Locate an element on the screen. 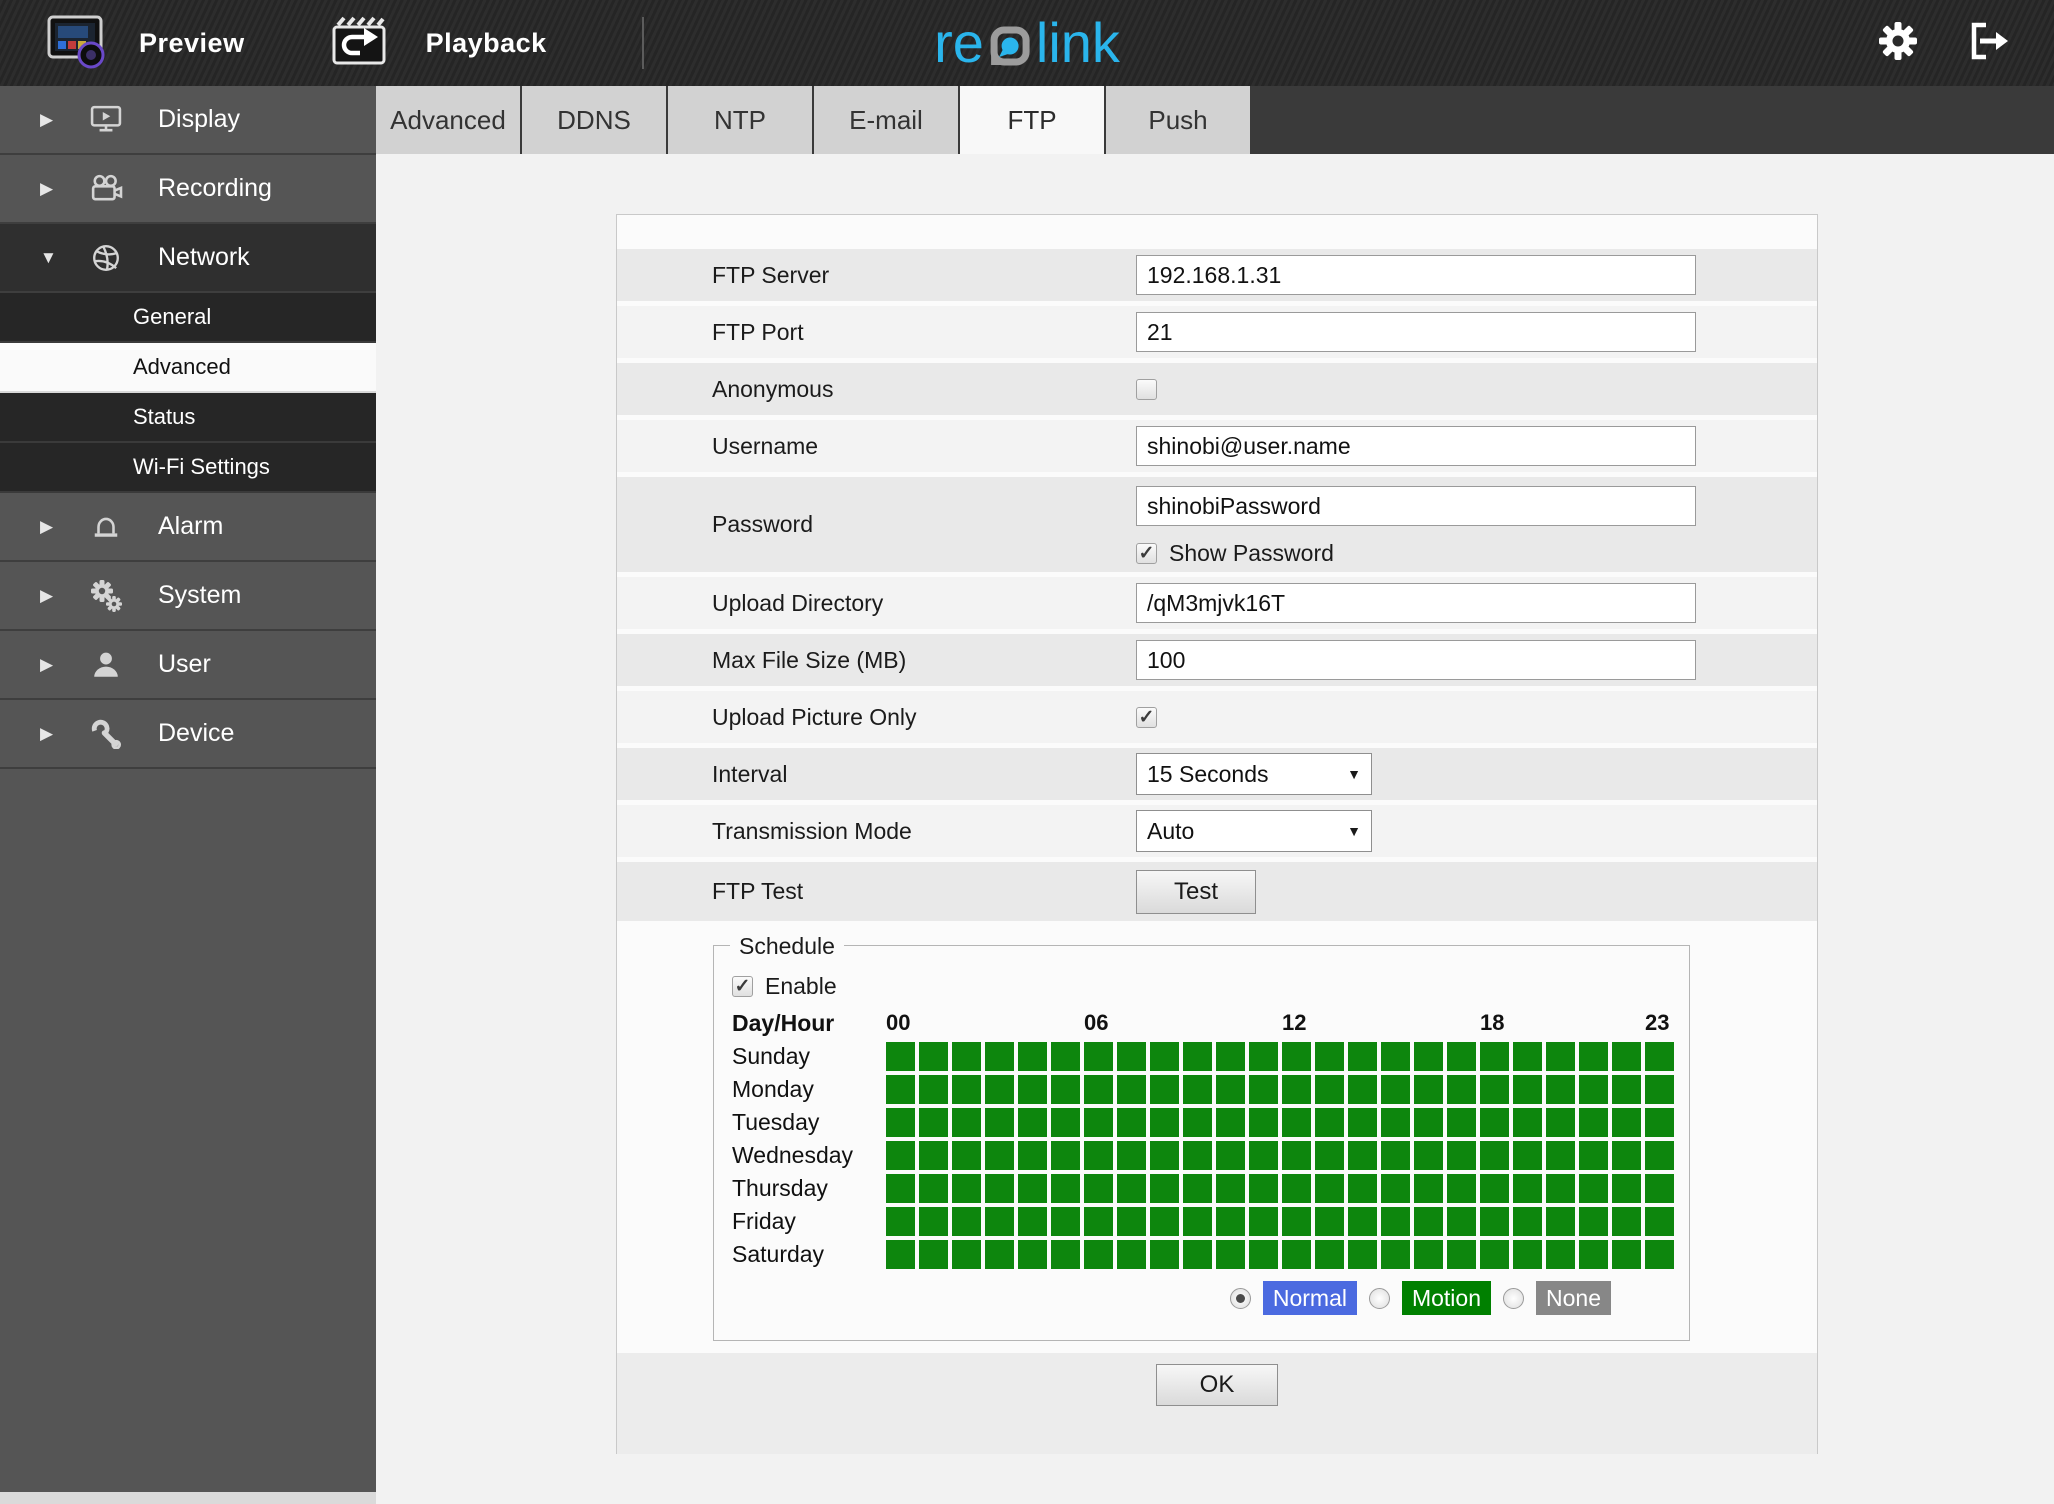 The image size is (2054, 1504). sidebar-item-display: ▶ Display is located at coordinates (188, 120).